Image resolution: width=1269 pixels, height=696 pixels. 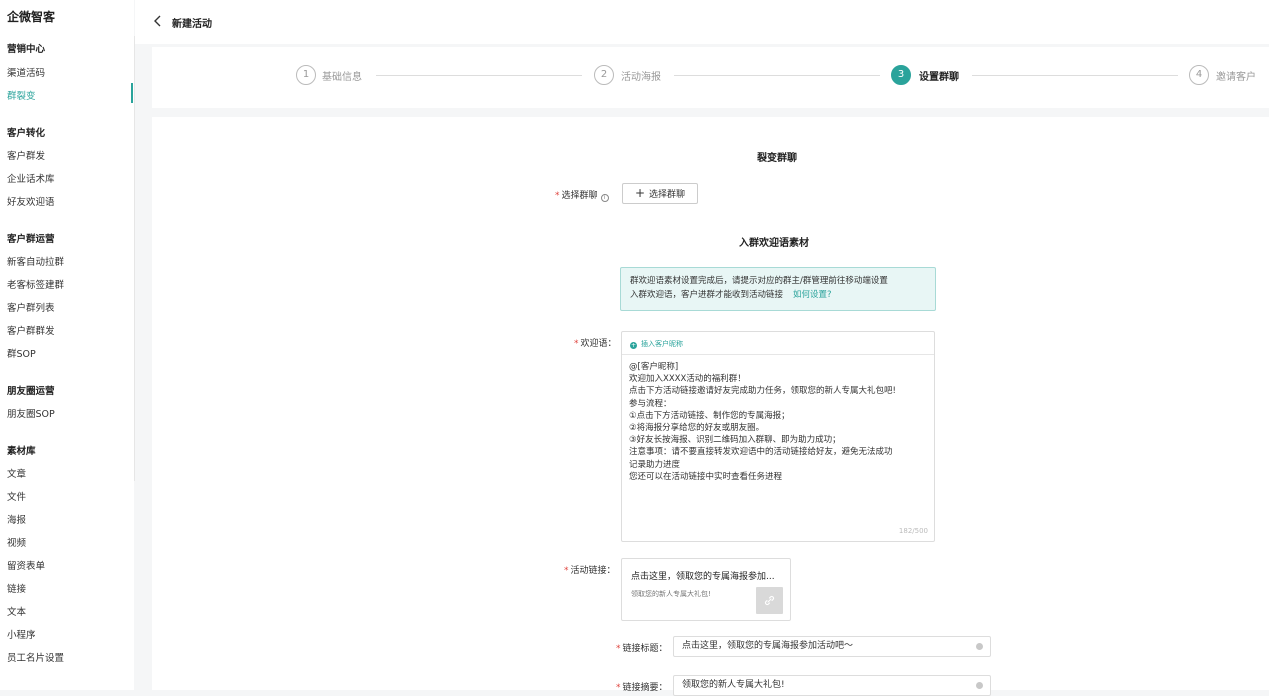 What do you see at coordinates (640, 193) in the screenshot?
I see `plus-icon: +` at bounding box center [640, 193].